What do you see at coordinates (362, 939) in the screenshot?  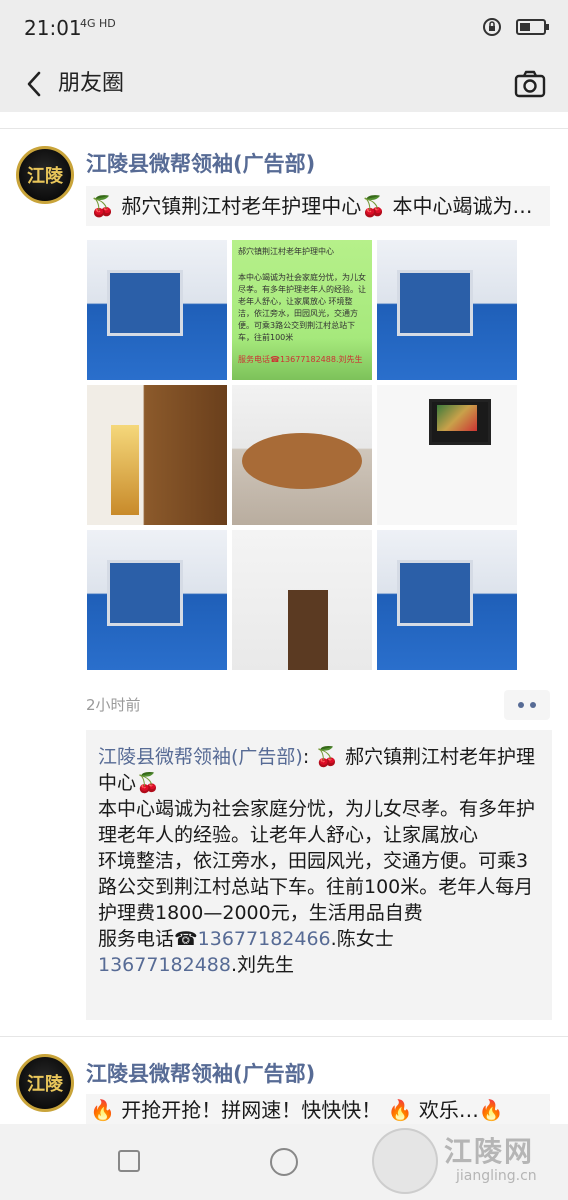 I see `phone-name-1: .陈女士` at bounding box center [362, 939].